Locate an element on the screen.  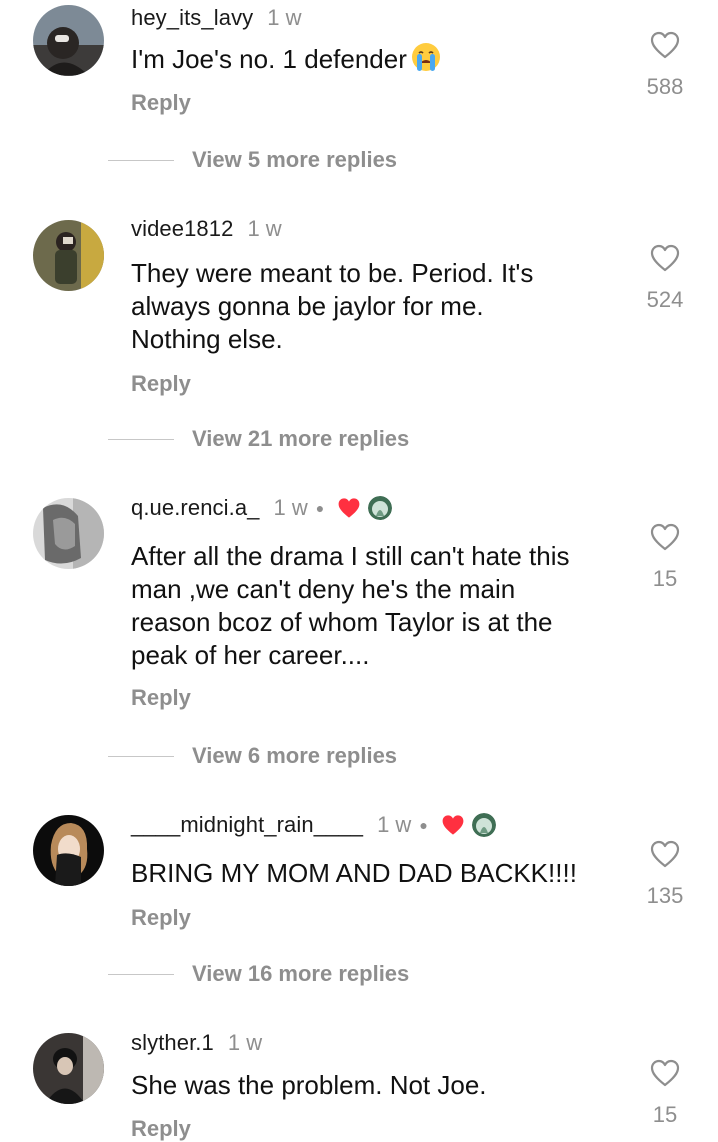
like-count: 524 is located at coordinates (665, 299).